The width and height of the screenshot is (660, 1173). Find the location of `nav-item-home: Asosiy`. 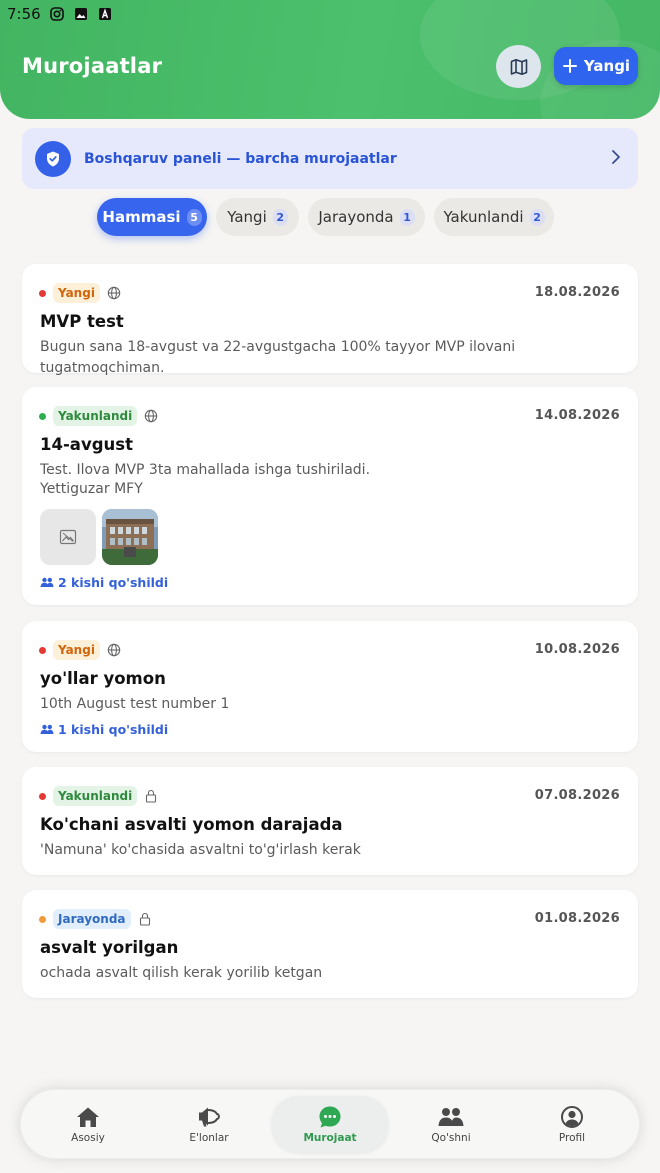

nav-item-home: Asosiy is located at coordinates (88, 1124).